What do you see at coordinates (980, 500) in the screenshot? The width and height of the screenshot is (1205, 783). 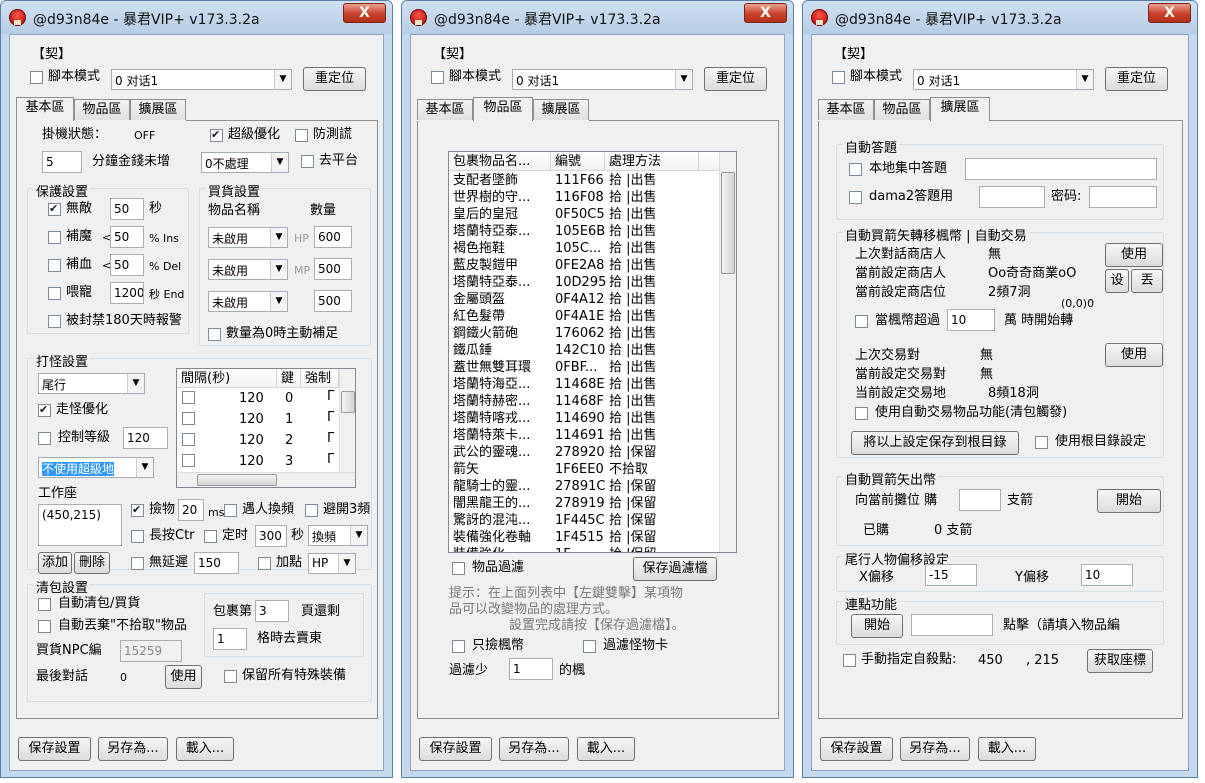 I see `arrow-count-input` at bounding box center [980, 500].